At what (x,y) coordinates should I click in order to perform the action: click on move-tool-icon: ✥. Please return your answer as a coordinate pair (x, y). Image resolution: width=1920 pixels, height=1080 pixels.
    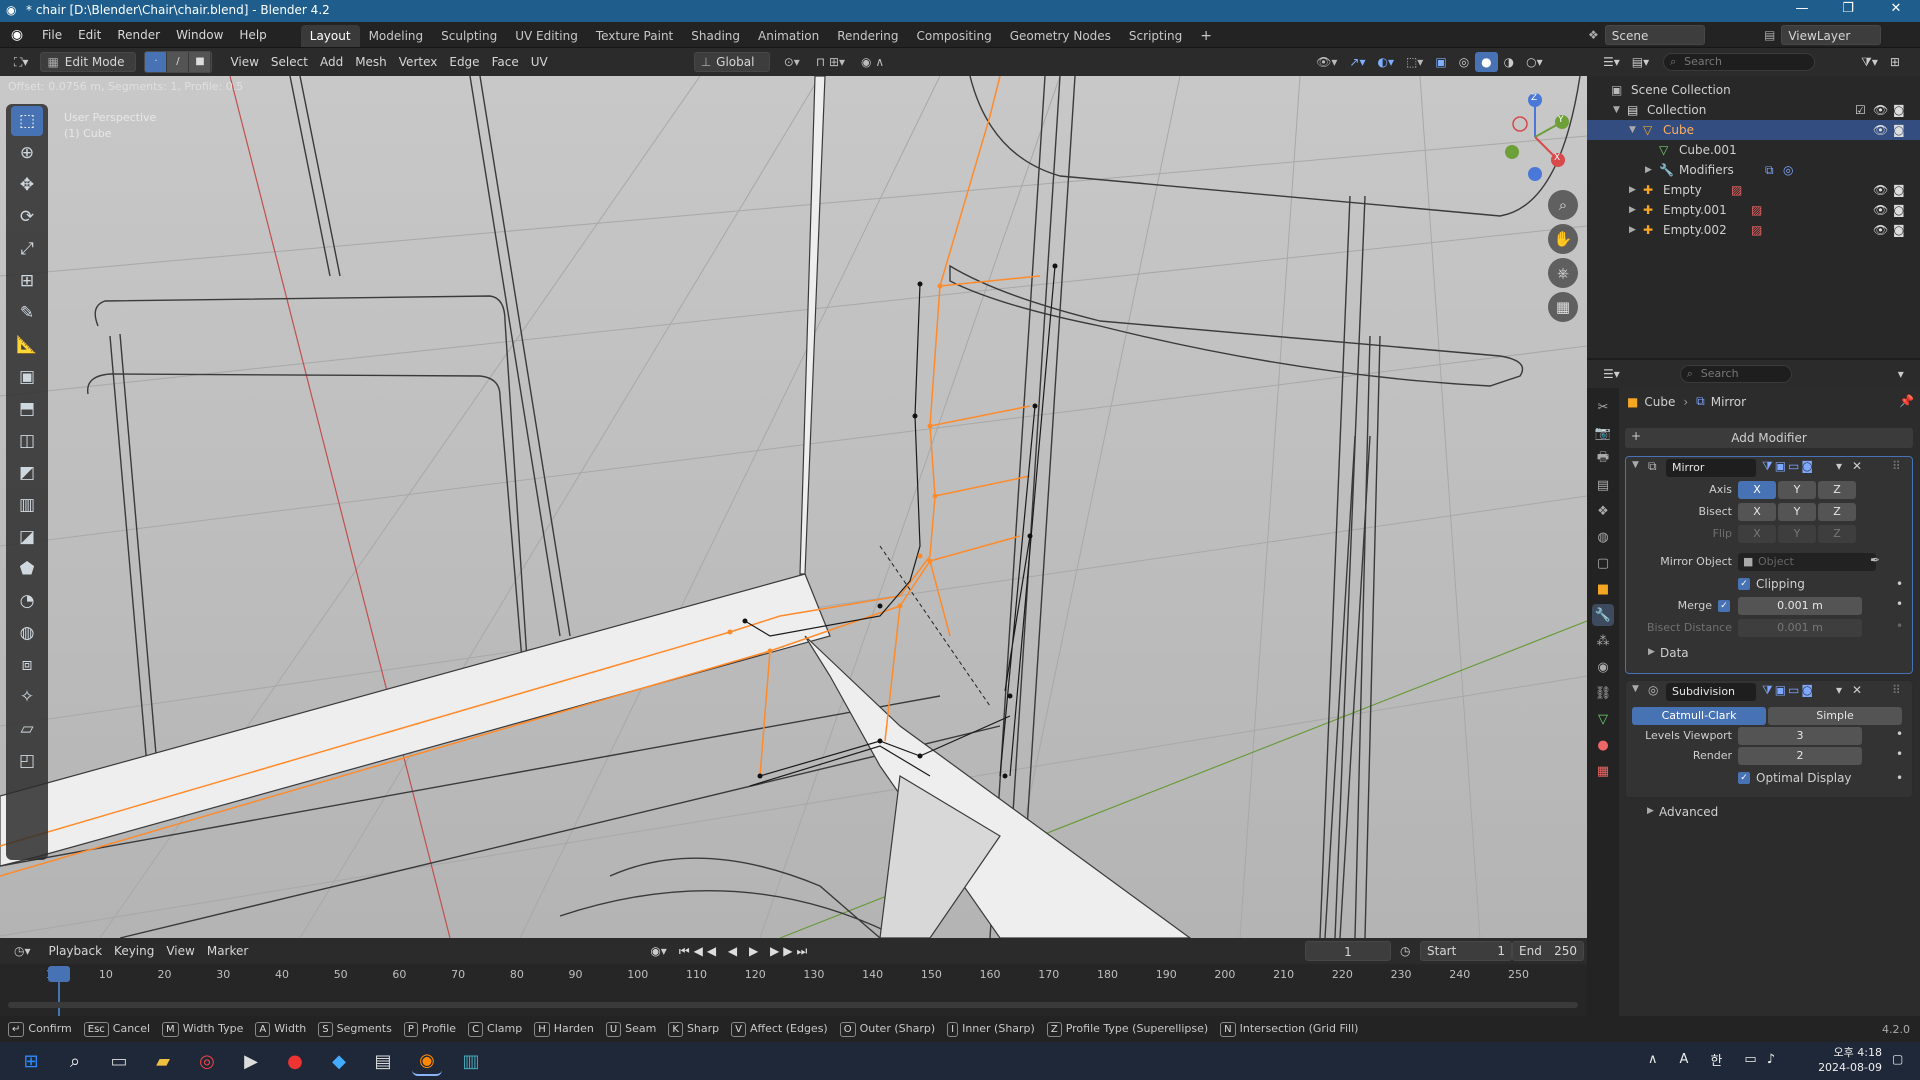
    Looking at the image, I should click on (27, 185).